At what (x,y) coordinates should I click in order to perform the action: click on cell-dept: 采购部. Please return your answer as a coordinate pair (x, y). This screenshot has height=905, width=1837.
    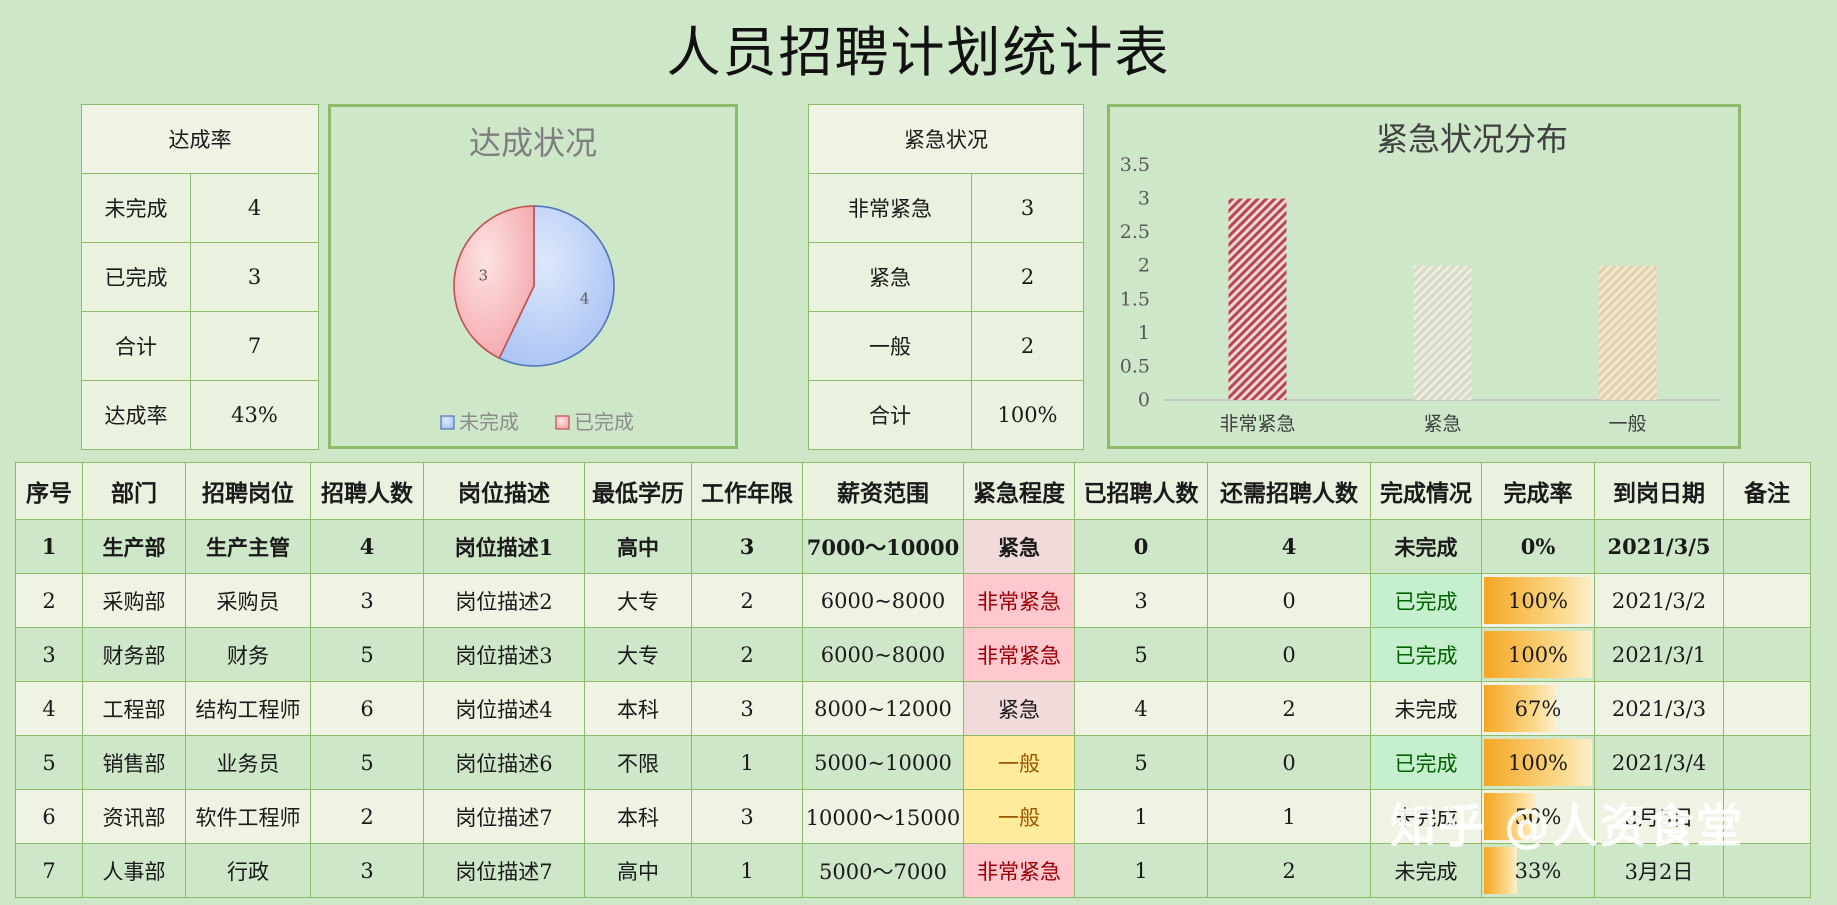
    Looking at the image, I should click on (134, 600).